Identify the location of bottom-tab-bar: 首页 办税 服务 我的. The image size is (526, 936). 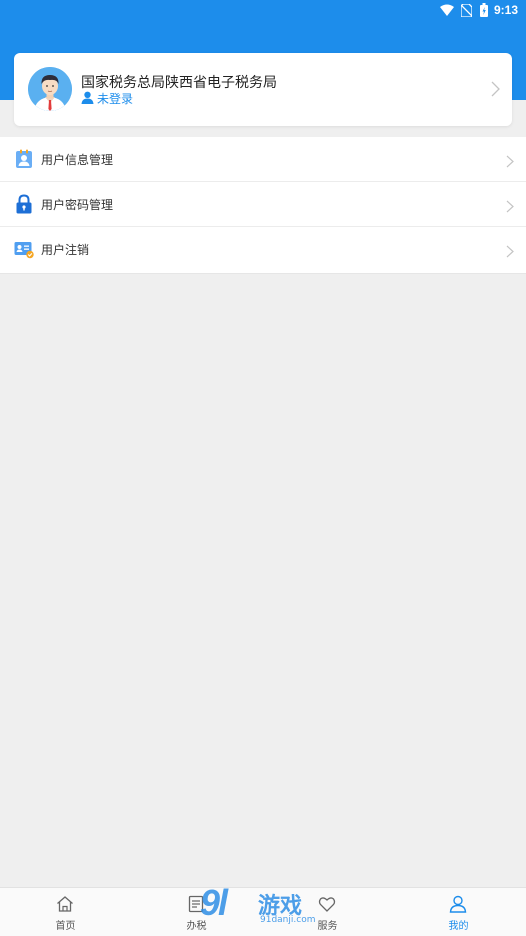
(263, 911).